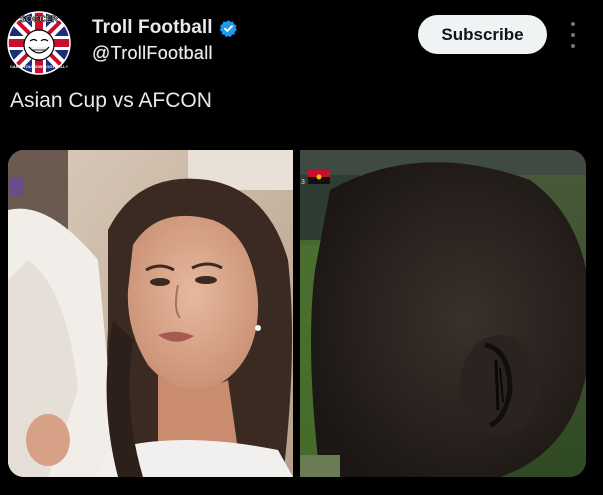 This screenshot has width=603, height=495. I want to click on author-avatar: SOCCER CAN'T YOU NOW FOOTBALL?, so click(39, 43).